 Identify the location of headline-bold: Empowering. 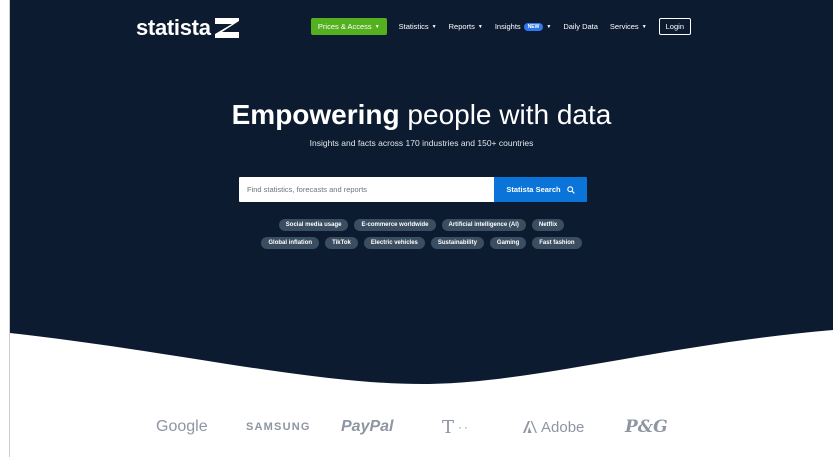
(315, 114).